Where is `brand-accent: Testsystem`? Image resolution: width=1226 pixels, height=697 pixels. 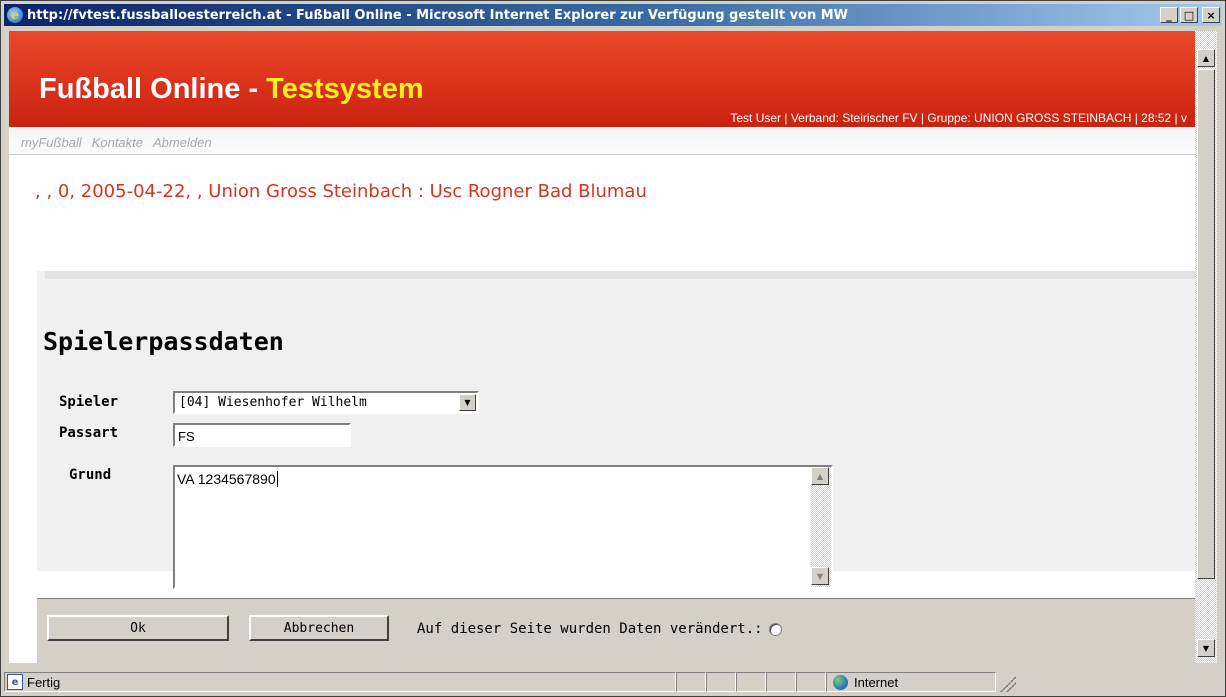
brand-accent: Testsystem is located at coordinates (345, 89).